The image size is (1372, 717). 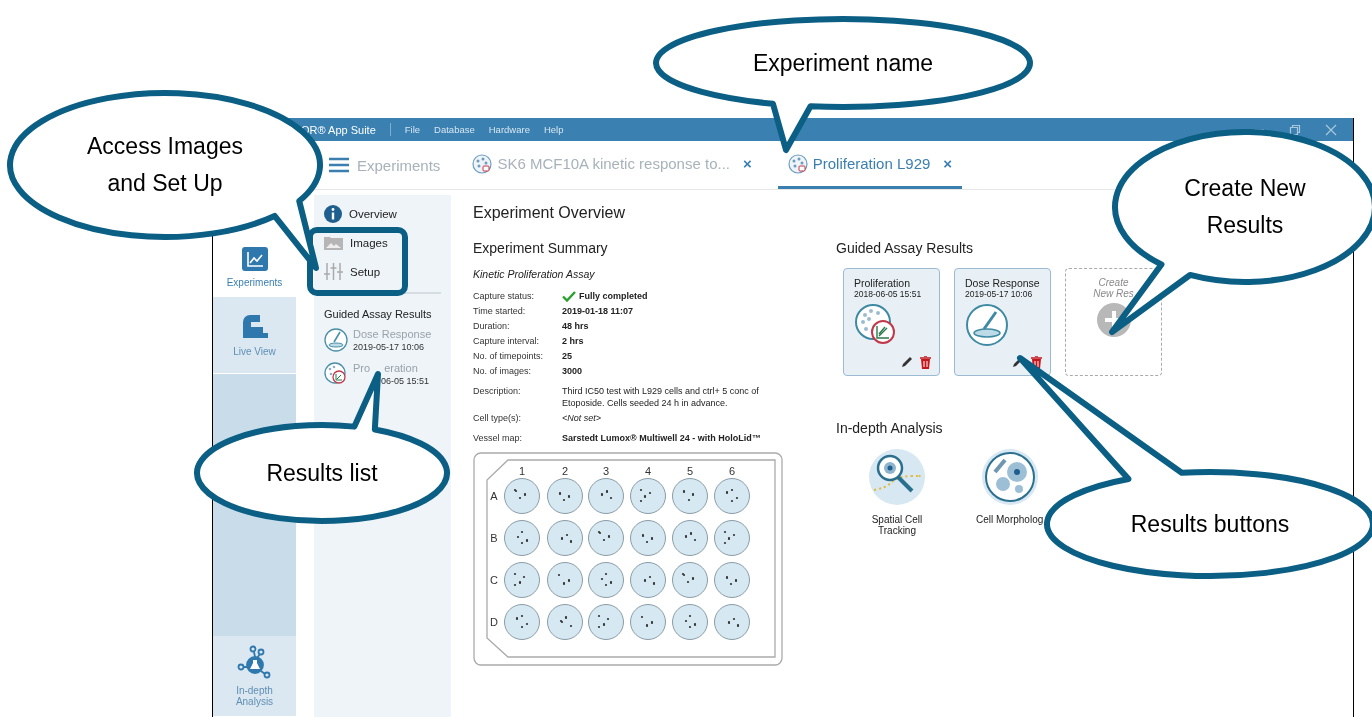 I want to click on section-heading: In-depth Analysis, so click(x=890, y=428).